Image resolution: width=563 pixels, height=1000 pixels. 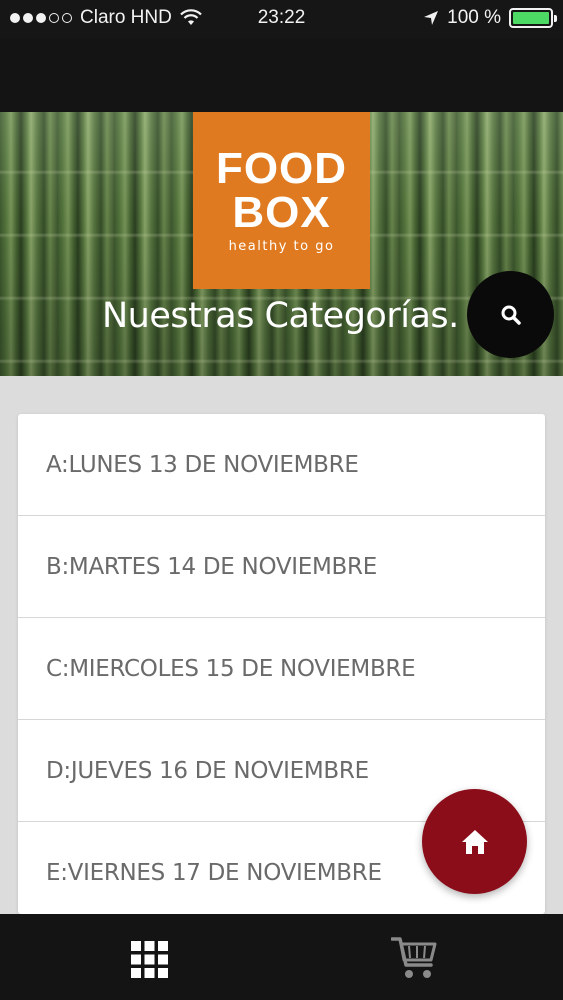 What do you see at coordinates (281, 567) in the screenshot?
I see `category-item-b: B:MARTES 14 DE NOVIEMBRE` at bounding box center [281, 567].